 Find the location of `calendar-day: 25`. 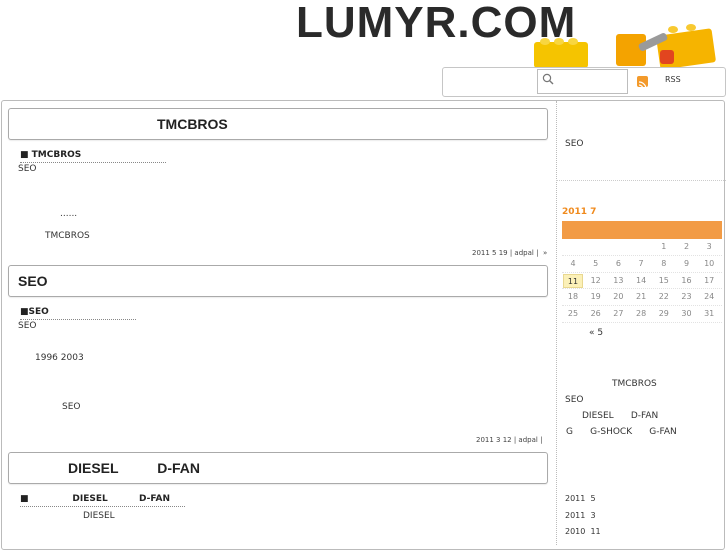

calendar-day: 25 is located at coordinates (573, 314).